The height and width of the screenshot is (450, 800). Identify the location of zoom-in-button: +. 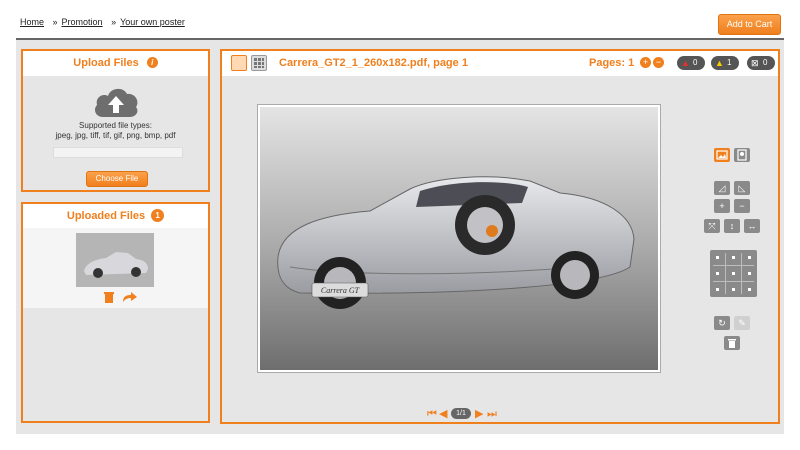
(722, 206).